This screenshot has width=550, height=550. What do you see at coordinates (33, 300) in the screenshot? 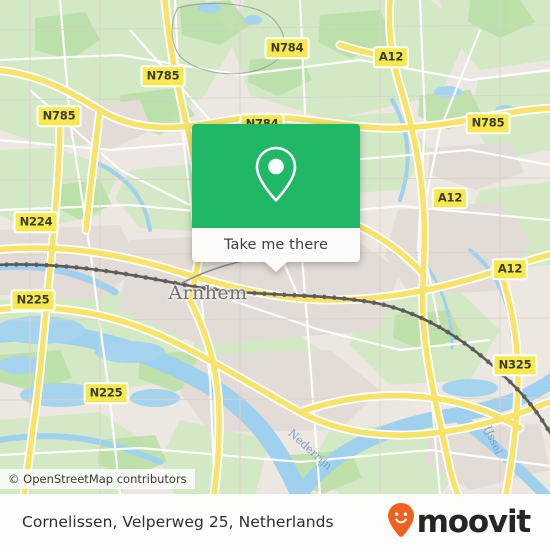
I see `road-shield-n225-left: N225` at bounding box center [33, 300].